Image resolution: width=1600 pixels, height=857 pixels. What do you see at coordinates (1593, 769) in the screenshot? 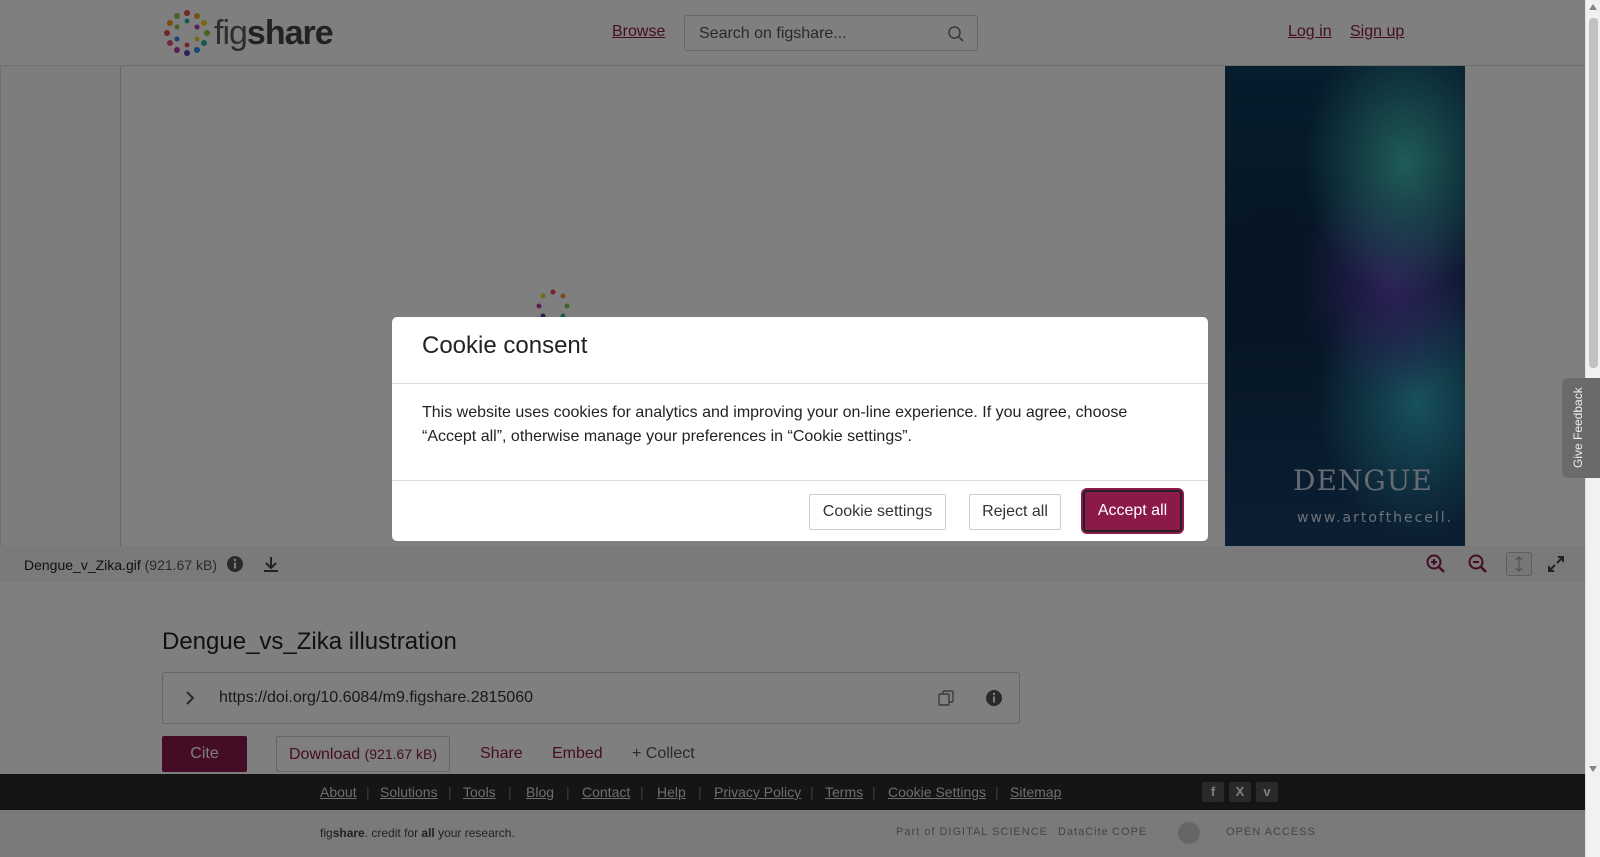
I see `scroll-down-arrow-icon` at bounding box center [1593, 769].